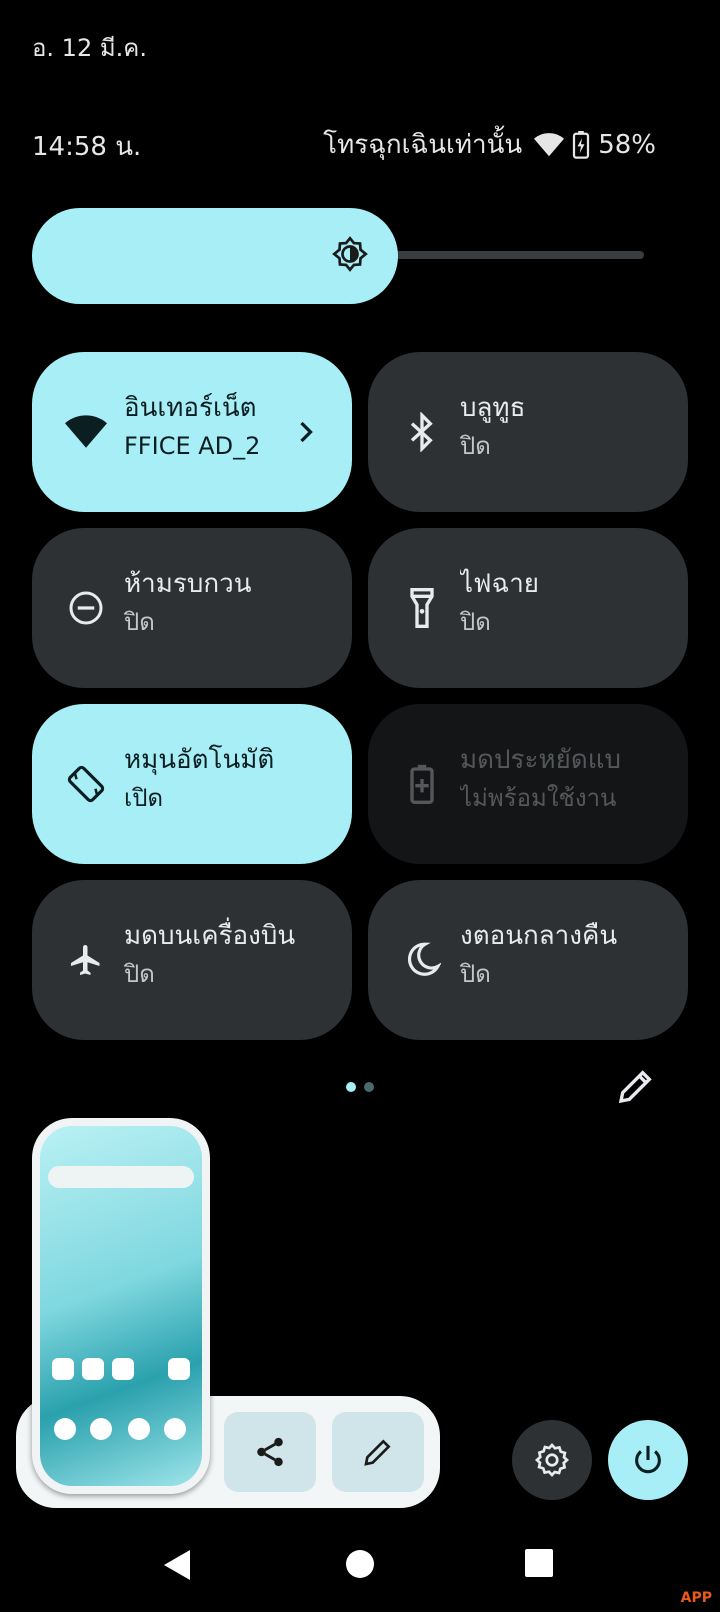  I want to click on tile-title: งตอนกลางคืน, so click(539, 936).